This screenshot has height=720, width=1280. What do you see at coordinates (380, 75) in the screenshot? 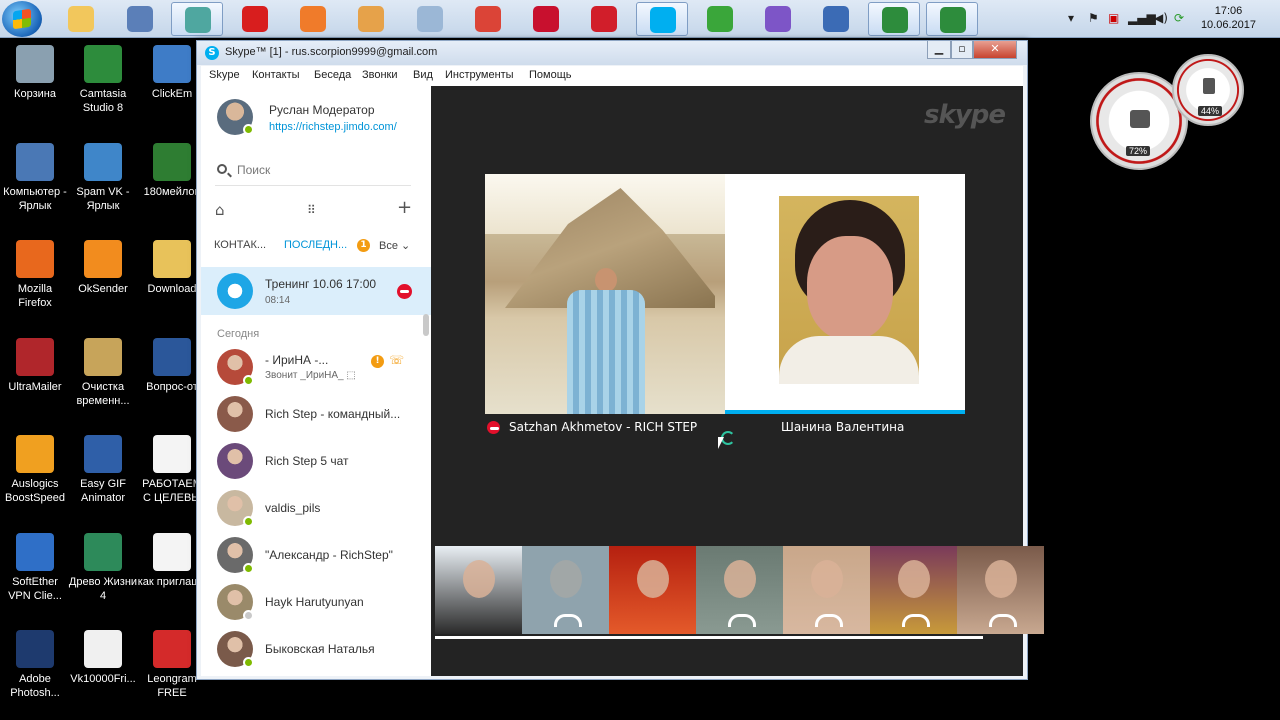
I see `menu-item: Звонки` at bounding box center [380, 75].